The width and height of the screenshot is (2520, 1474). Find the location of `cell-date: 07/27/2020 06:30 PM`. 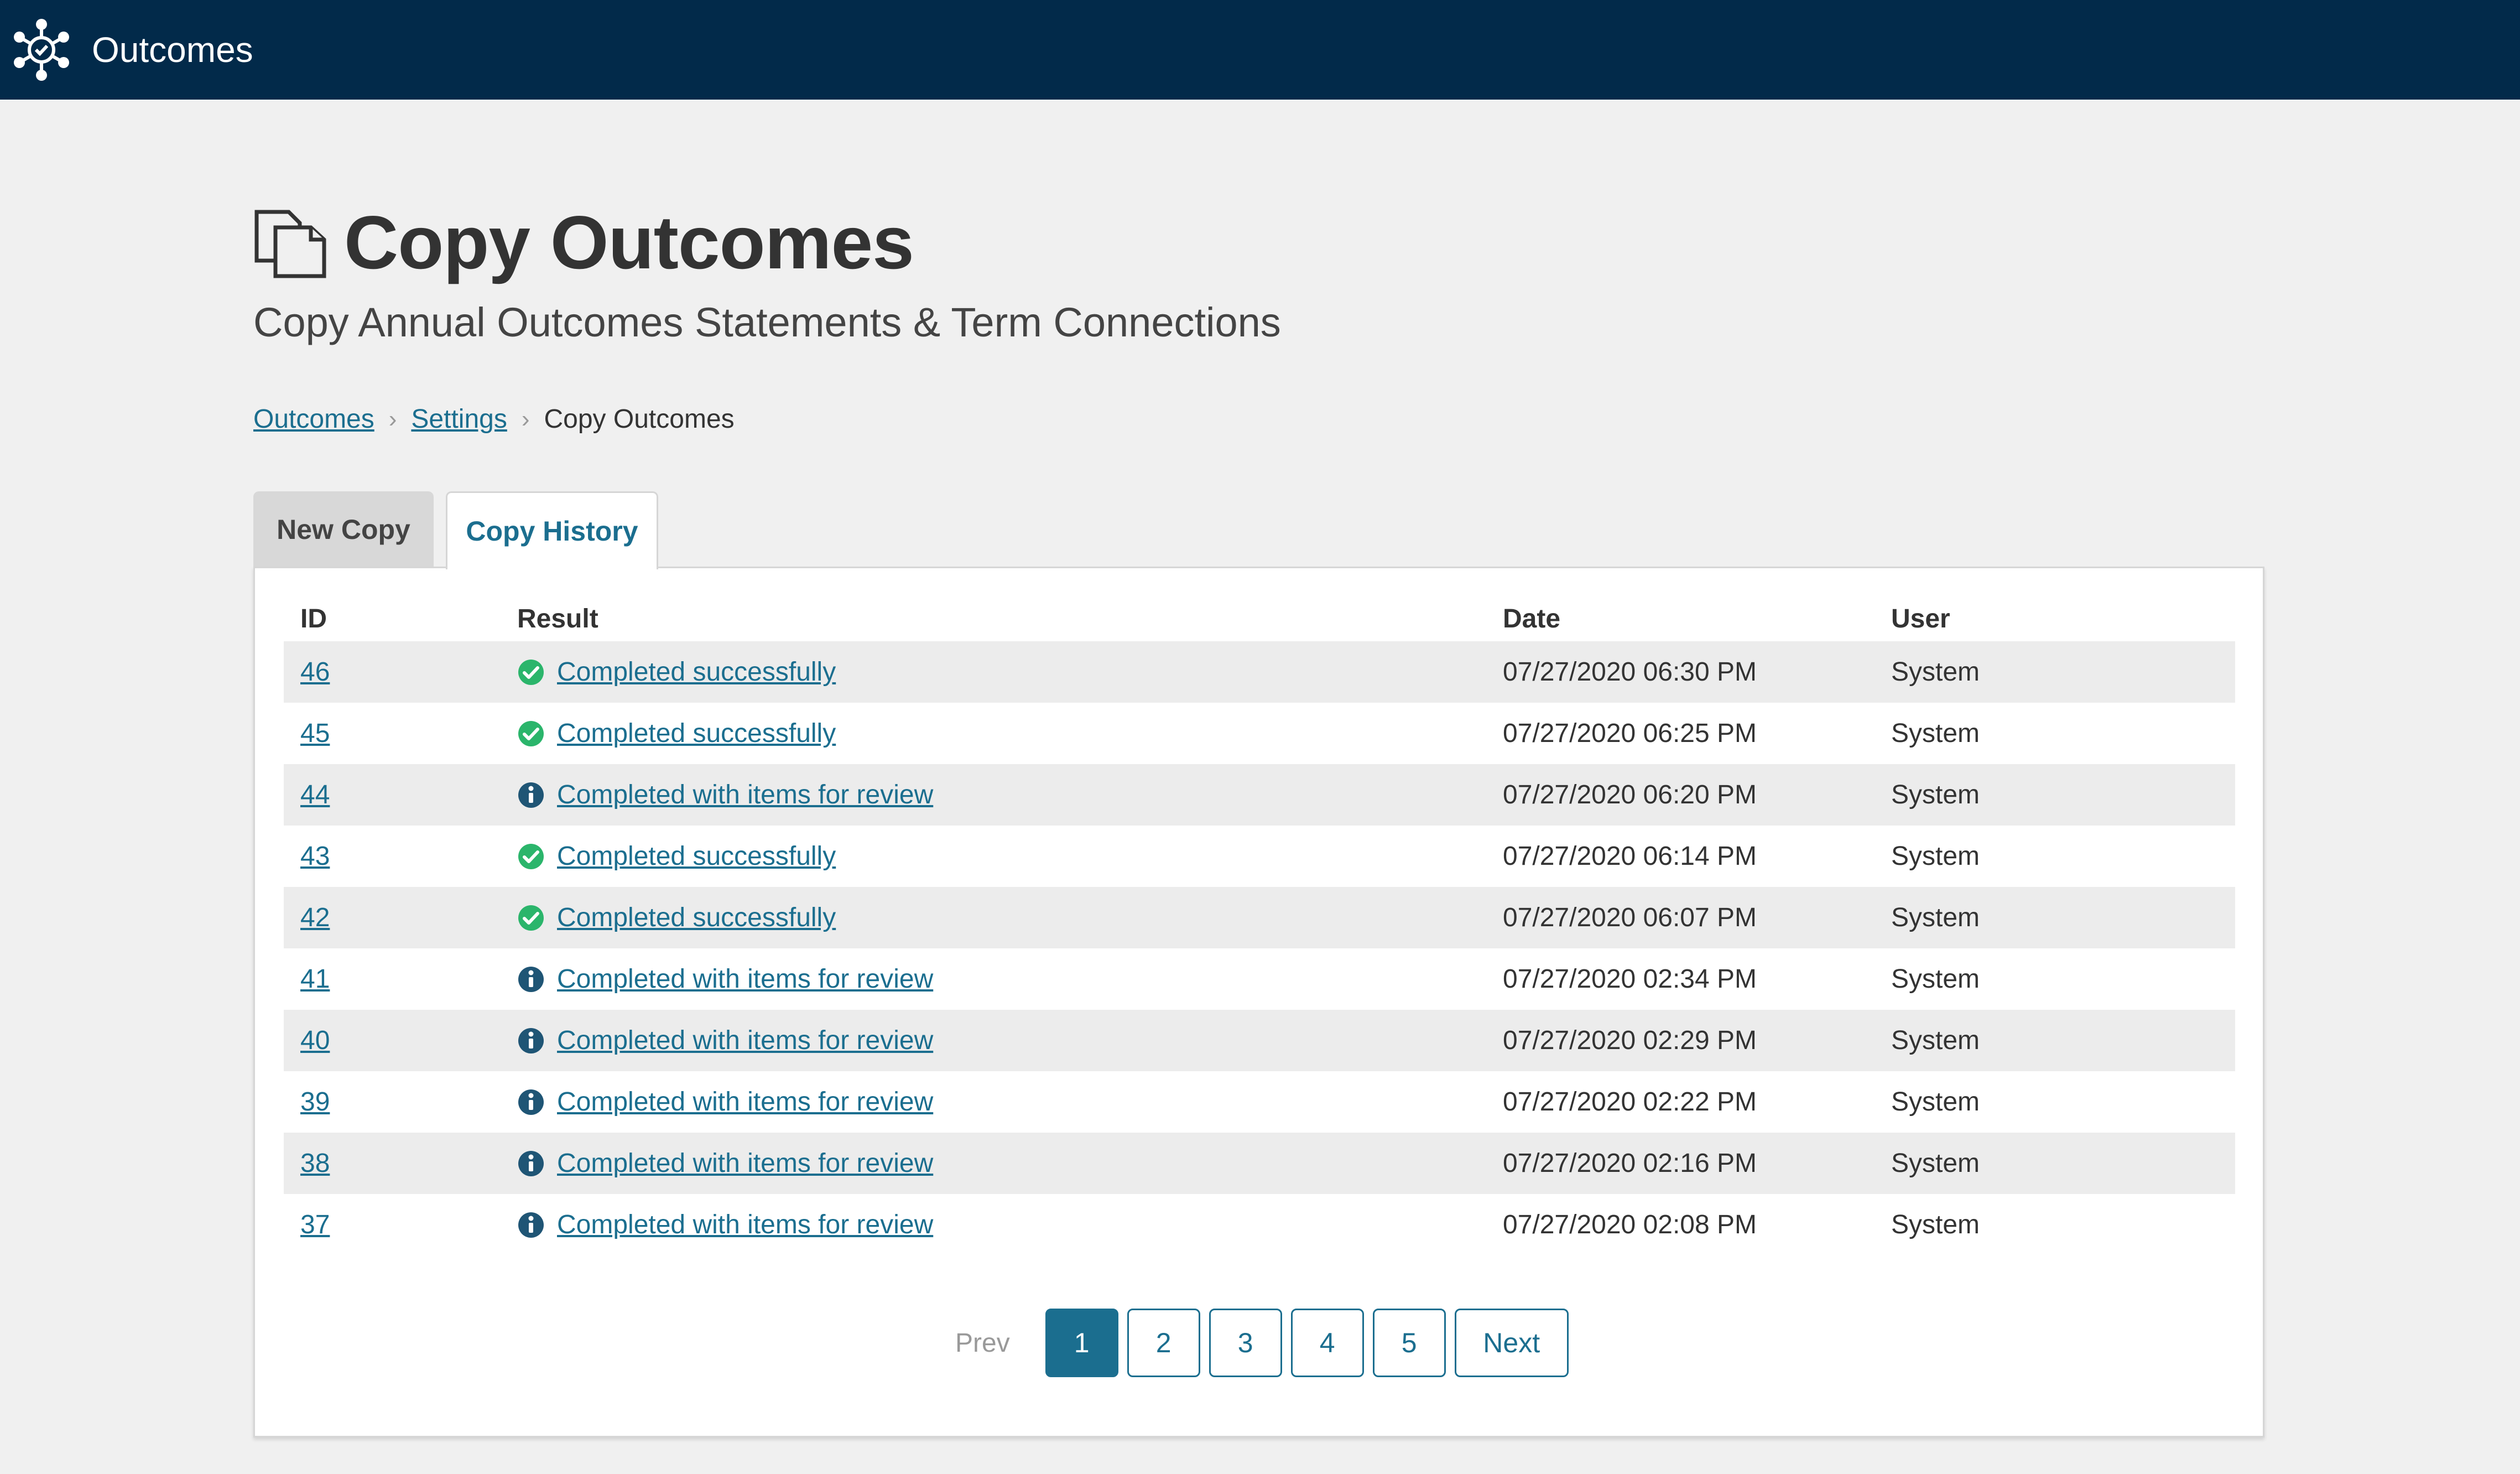

cell-date: 07/27/2020 06:30 PM is located at coordinates (1630, 672).